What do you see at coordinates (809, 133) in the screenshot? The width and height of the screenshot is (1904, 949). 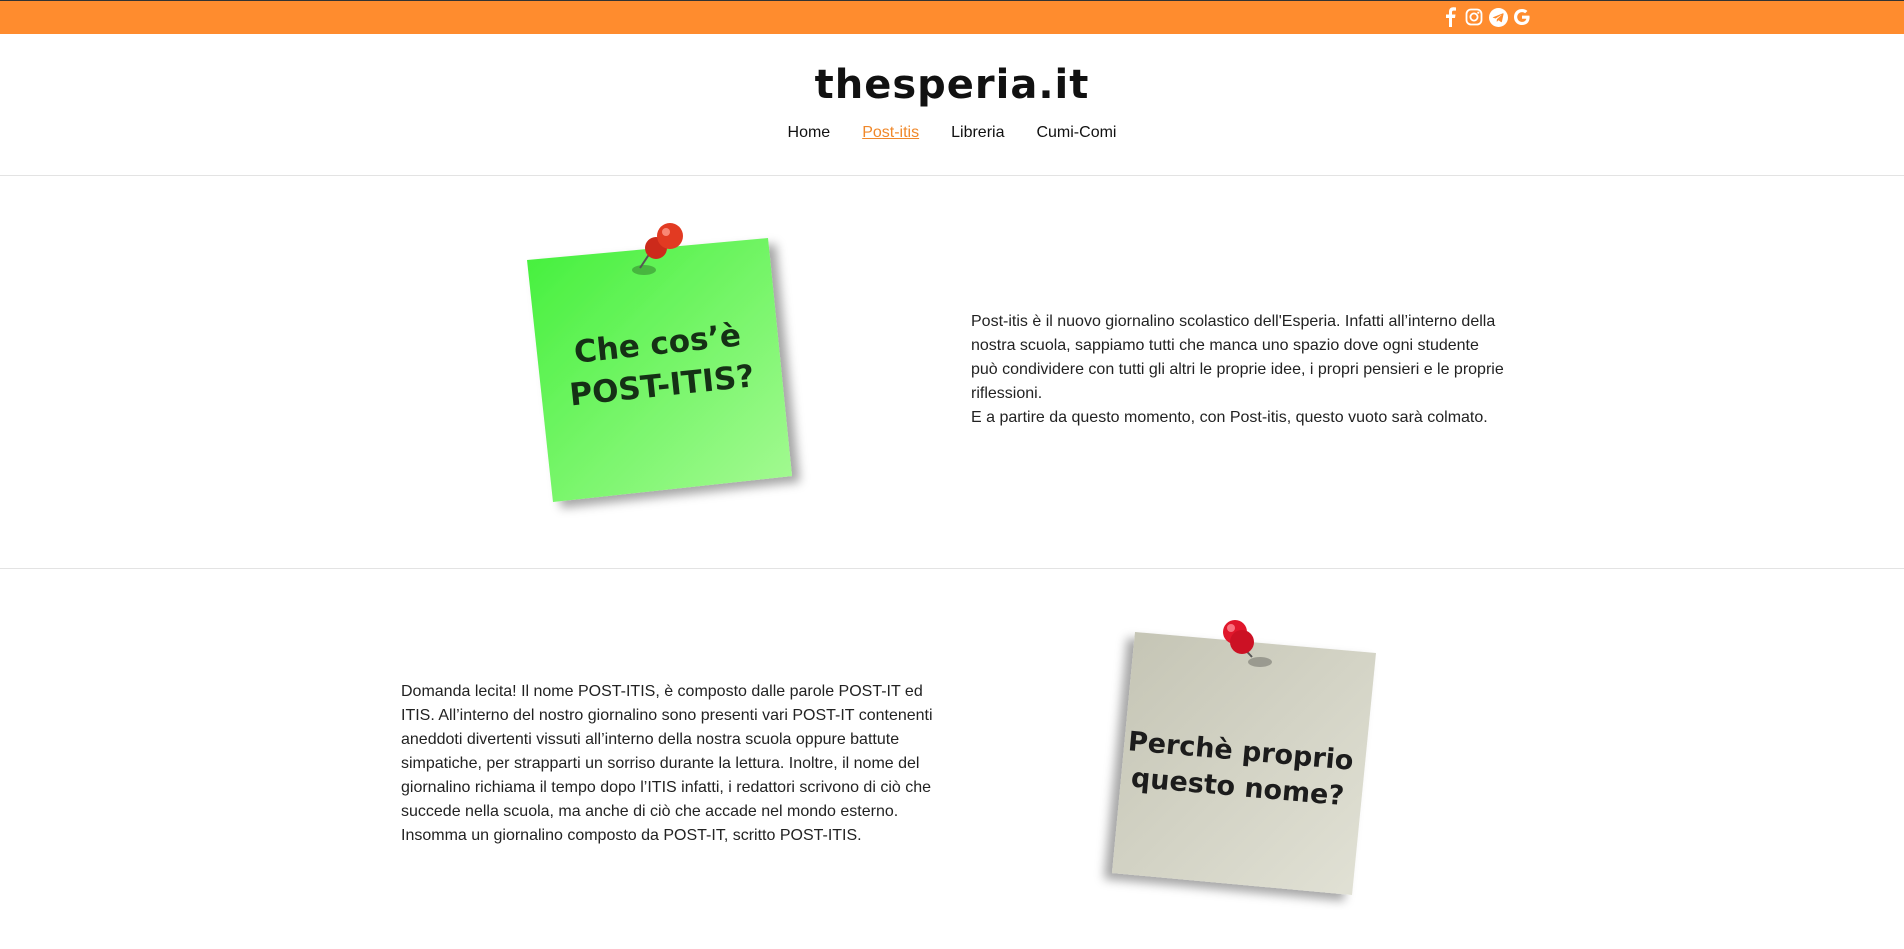 I see `nav-home: Home` at bounding box center [809, 133].